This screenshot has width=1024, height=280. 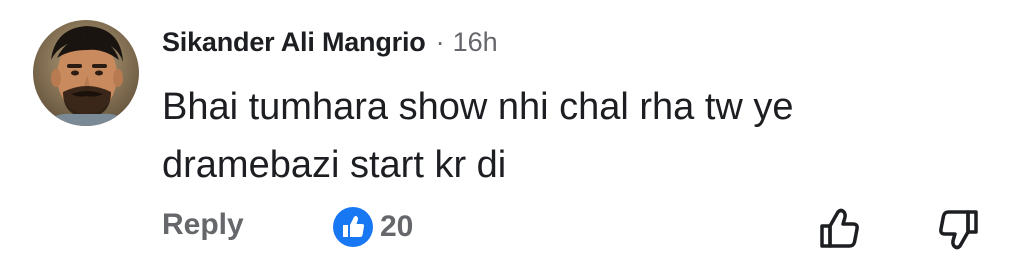 I want to click on author-name: Sikander Ali Mangrio, so click(x=294, y=42).